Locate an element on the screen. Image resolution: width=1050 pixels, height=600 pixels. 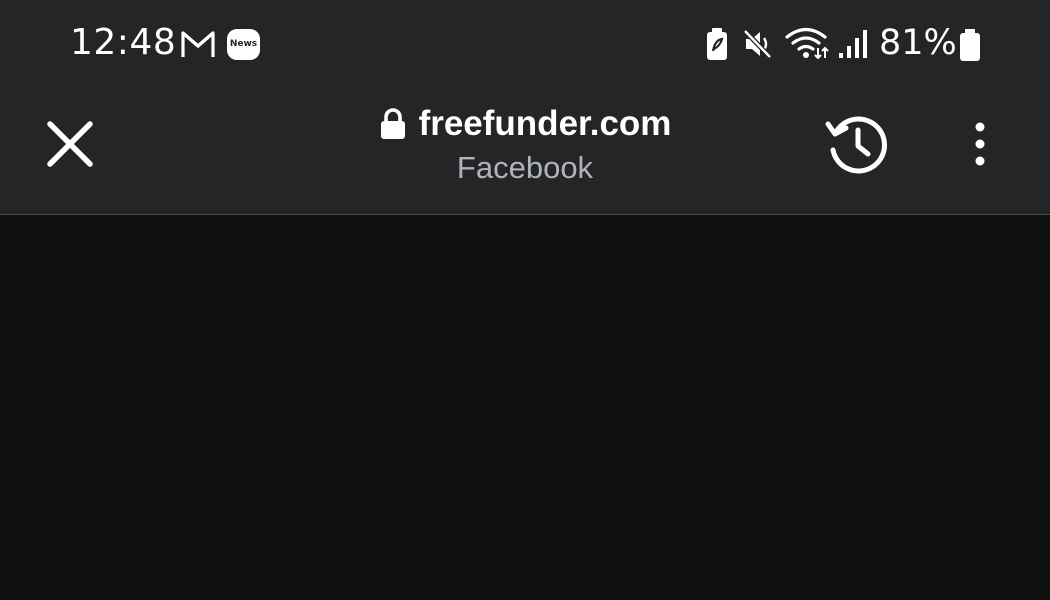
news-icon: News is located at coordinates (243, 44).